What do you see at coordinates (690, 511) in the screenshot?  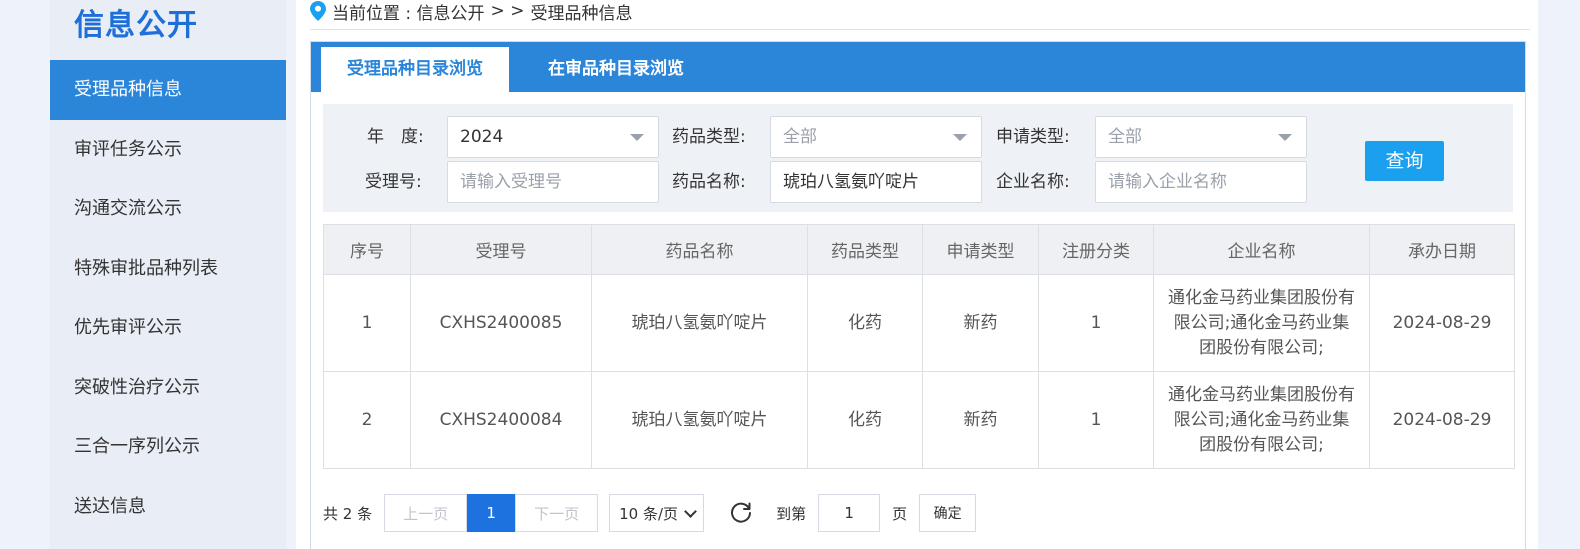 I see `chevron-down-icon` at bounding box center [690, 511].